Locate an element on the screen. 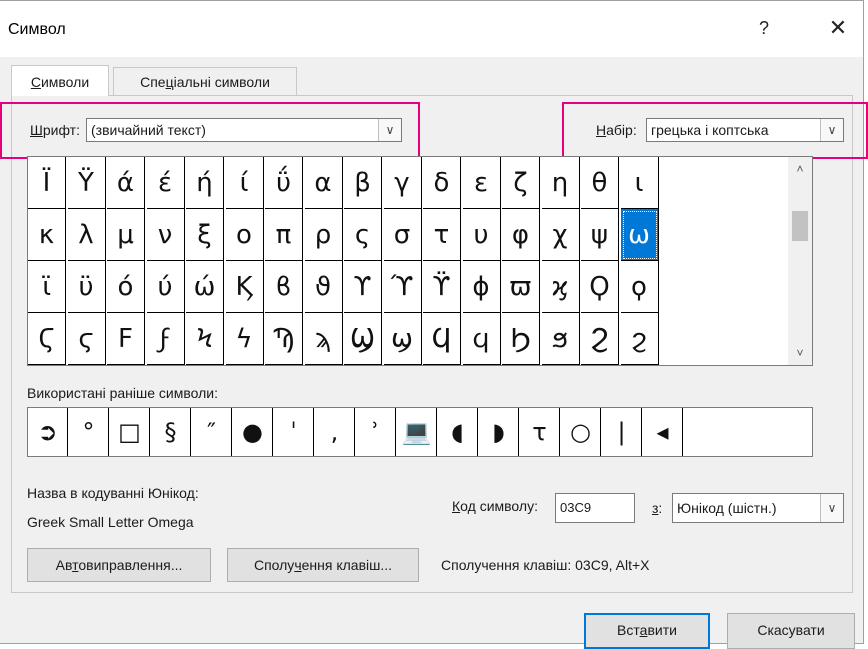  recent-symbol-cell: τ is located at coordinates (540, 432).